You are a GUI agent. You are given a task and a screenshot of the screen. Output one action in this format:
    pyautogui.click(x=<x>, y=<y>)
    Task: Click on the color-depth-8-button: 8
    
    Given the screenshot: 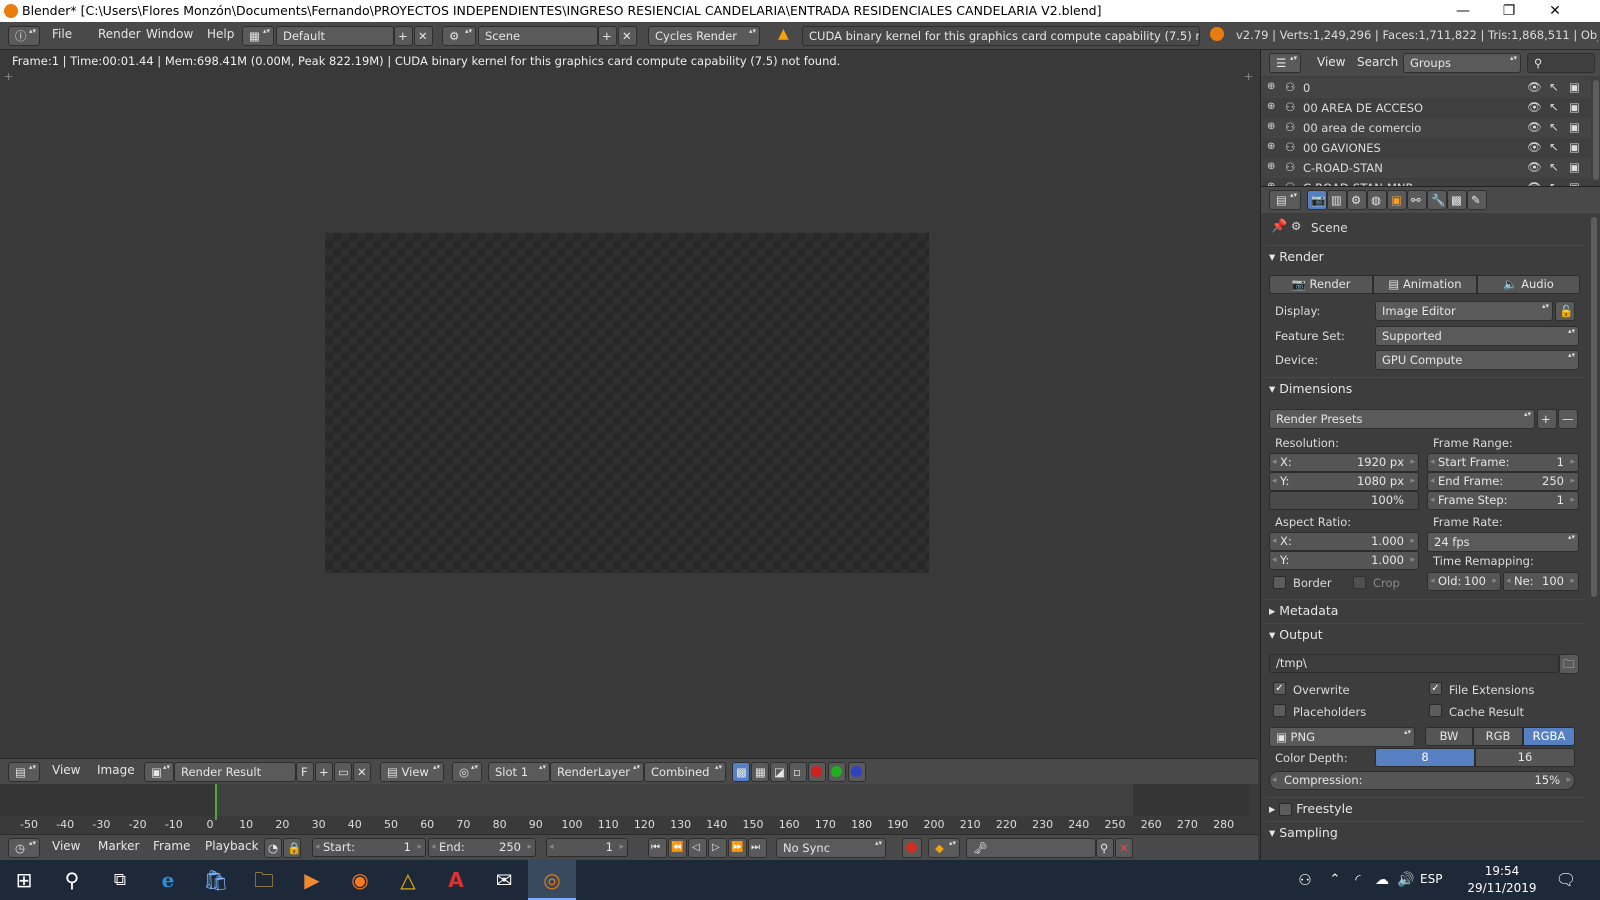 What is the action you would take?
    pyautogui.click(x=1425, y=757)
    